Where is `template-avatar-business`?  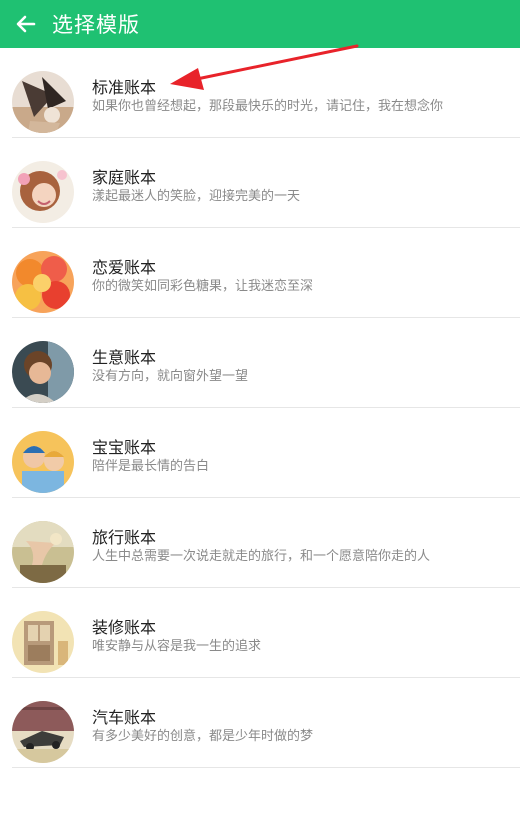
template-avatar-business is located at coordinates (43, 372).